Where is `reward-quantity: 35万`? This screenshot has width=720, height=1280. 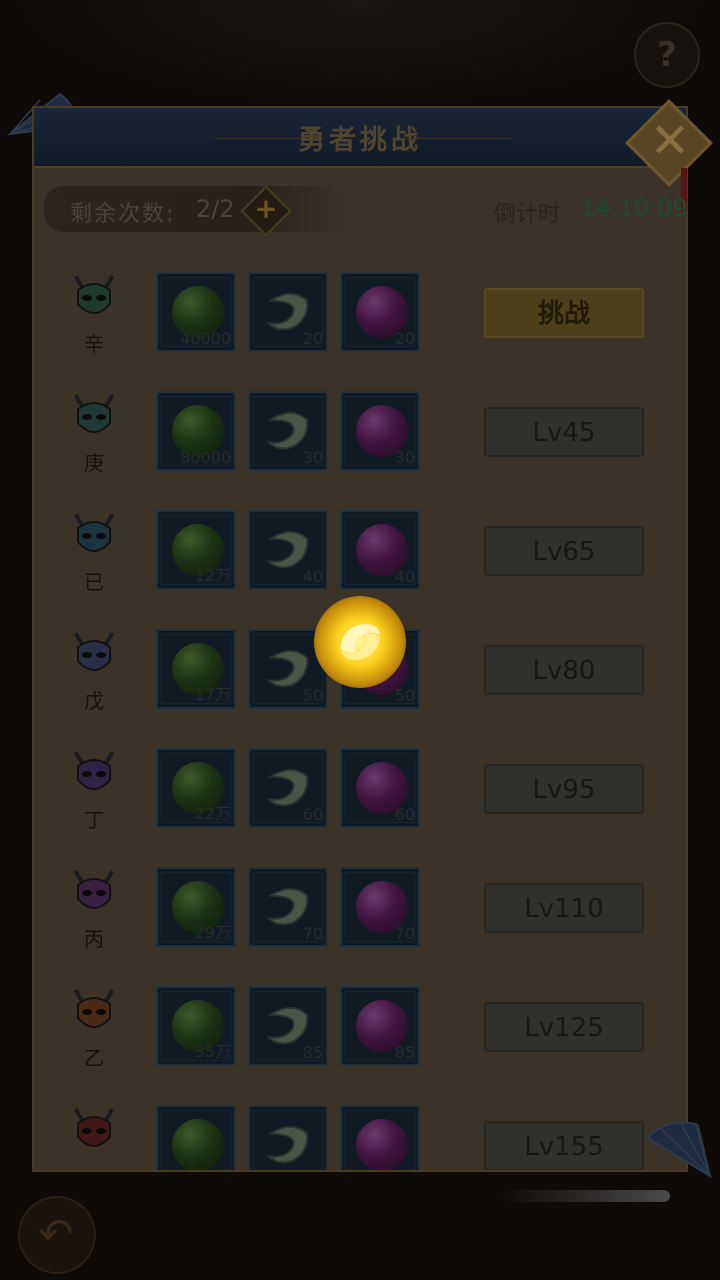 reward-quantity: 35万 is located at coordinates (212, 1051).